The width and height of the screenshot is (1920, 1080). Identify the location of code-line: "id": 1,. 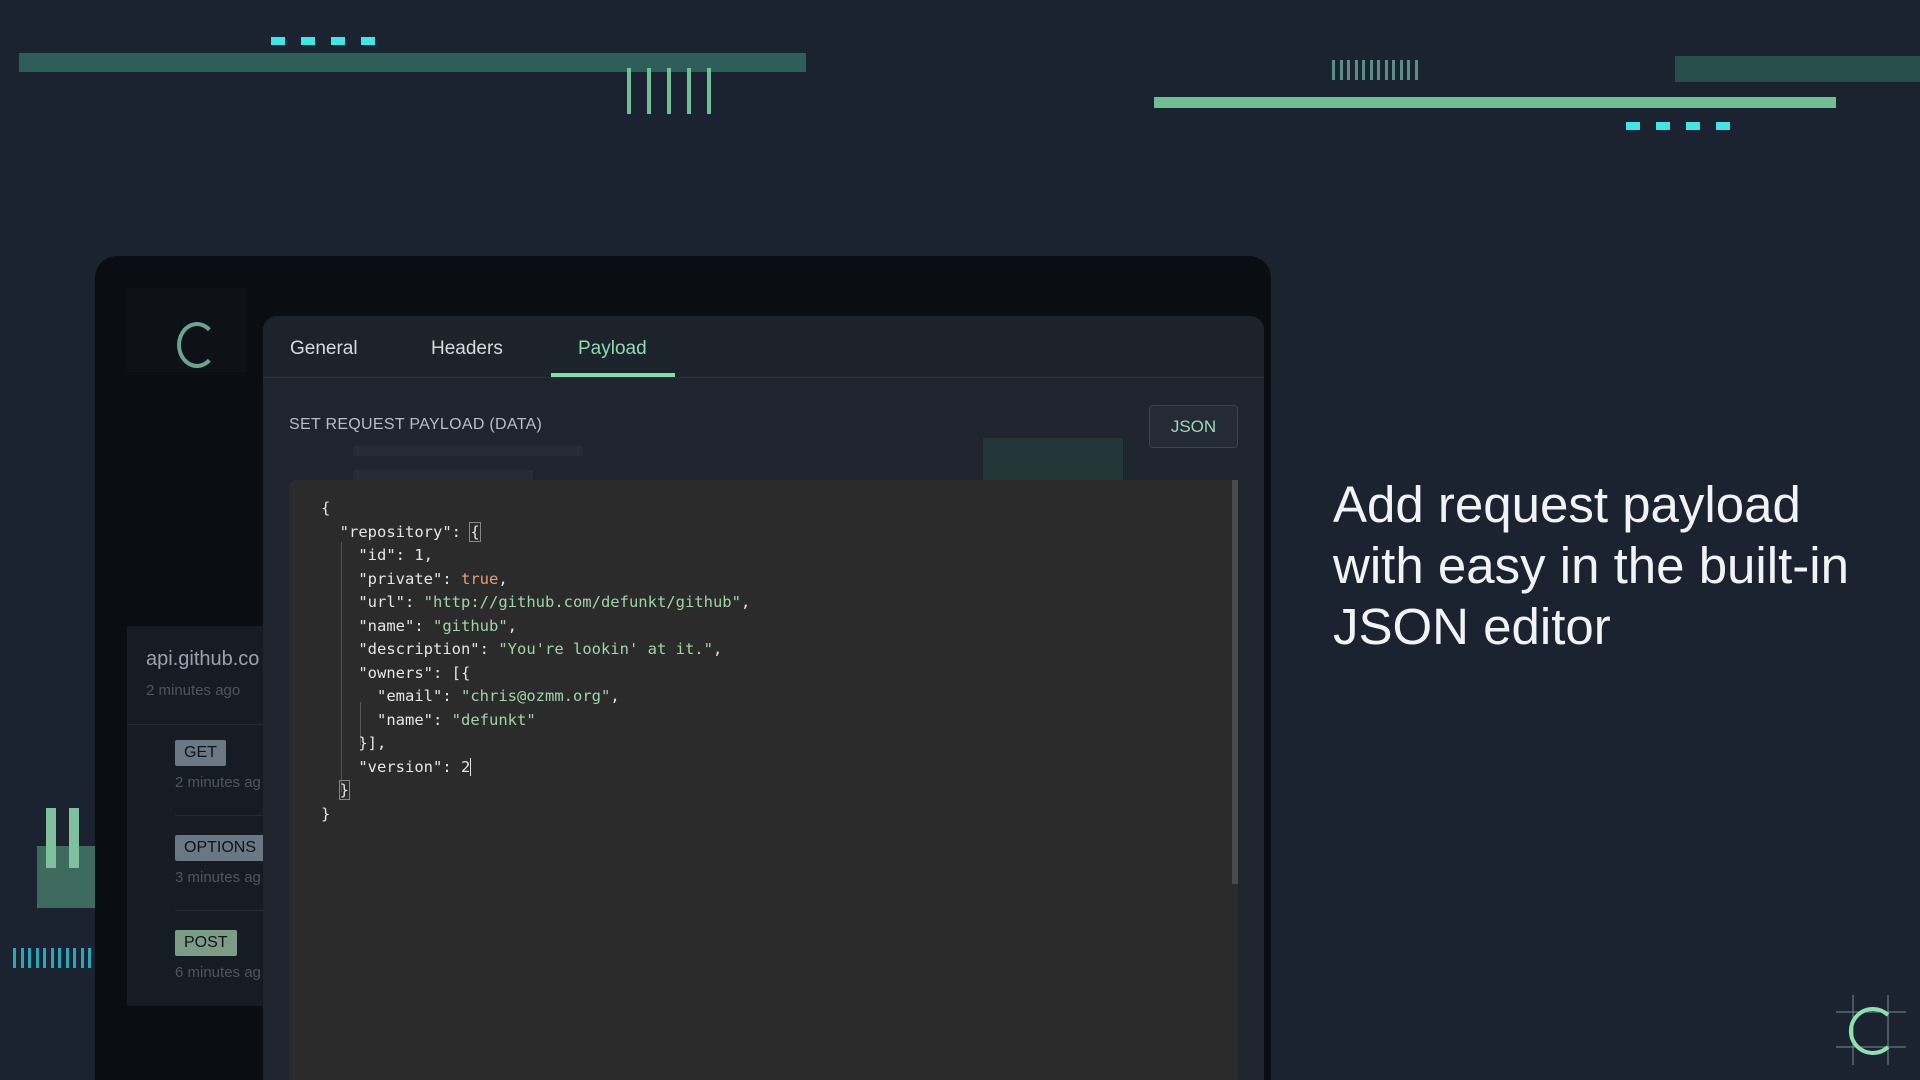
(395, 555).